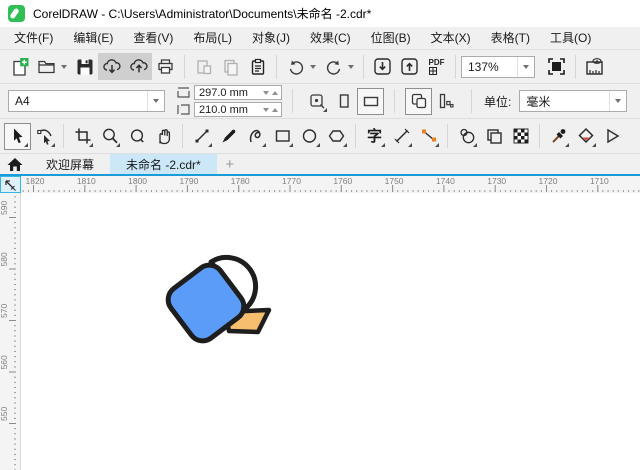  Describe the element at coordinates (272, 109) in the screenshot. I see `page-height-spinner` at that location.